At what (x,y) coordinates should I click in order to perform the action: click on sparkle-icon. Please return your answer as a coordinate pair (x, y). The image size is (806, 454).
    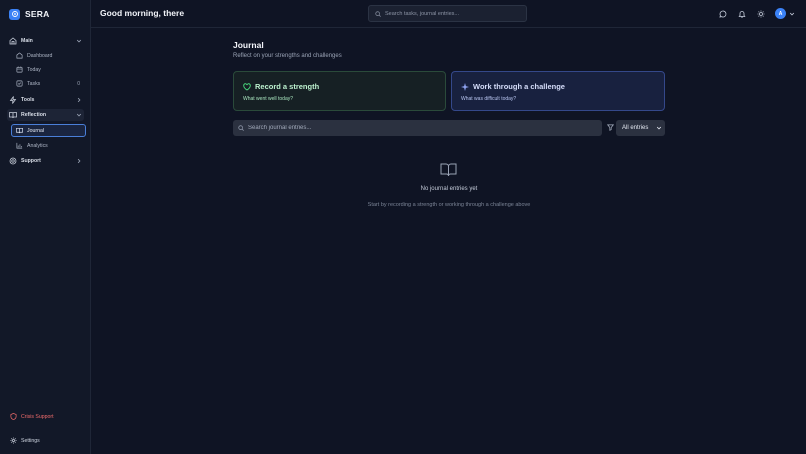
    Looking at the image, I should click on (465, 86).